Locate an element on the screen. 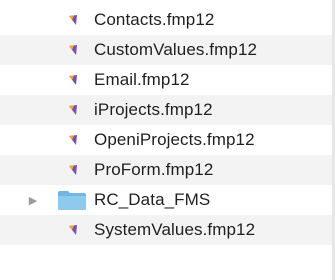  list-item-rc-data-fms: ▶ RC_Data_FMS is located at coordinates (167, 200).